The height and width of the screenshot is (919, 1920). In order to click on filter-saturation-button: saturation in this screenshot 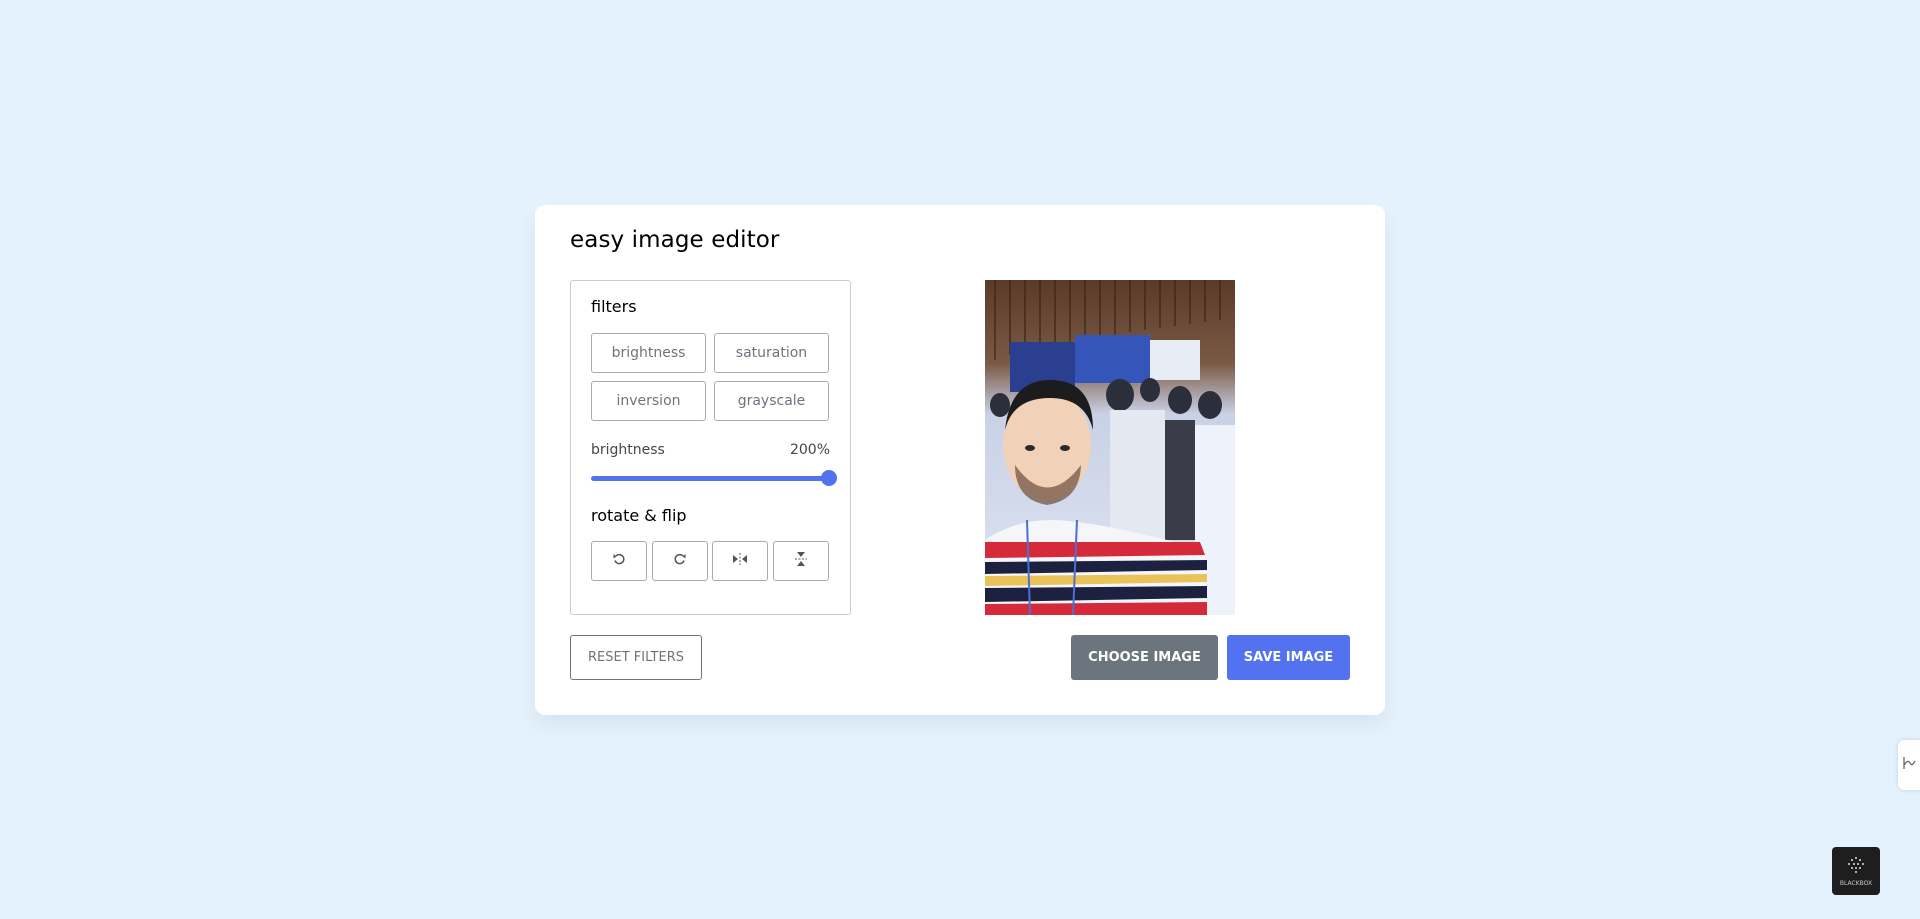, I will do `click(771, 353)`.